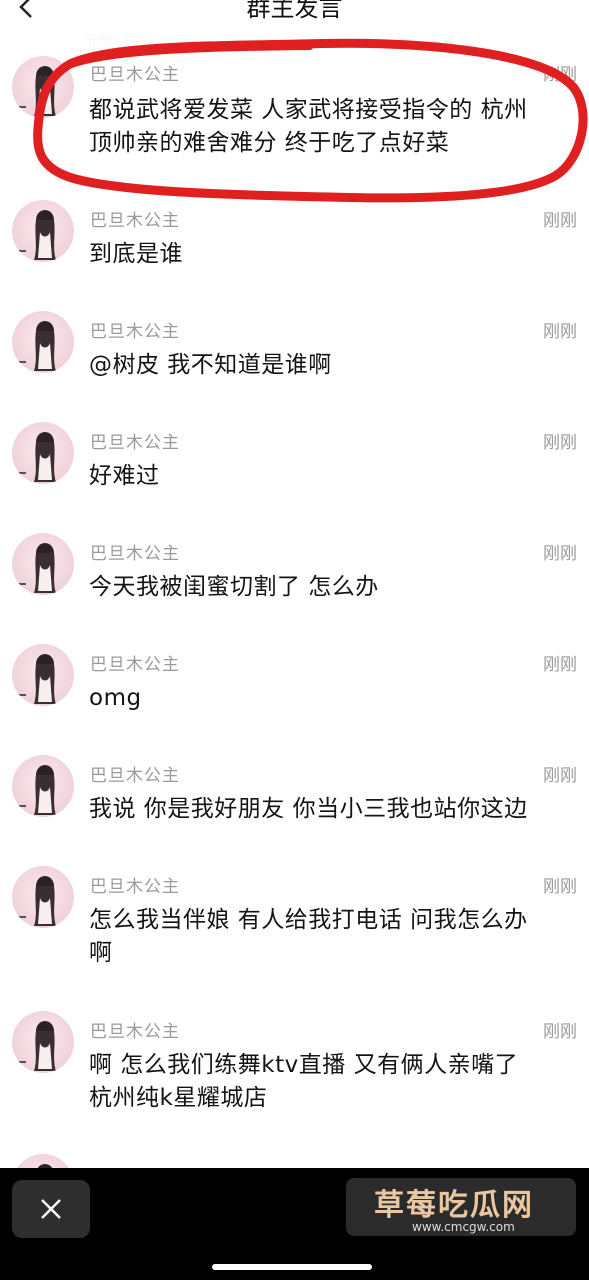 This screenshot has width=589, height=1280. Describe the element at coordinates (334, 365) in the screenshot. I see `message-text: @树皮 我不知道是谁啊` at that location.